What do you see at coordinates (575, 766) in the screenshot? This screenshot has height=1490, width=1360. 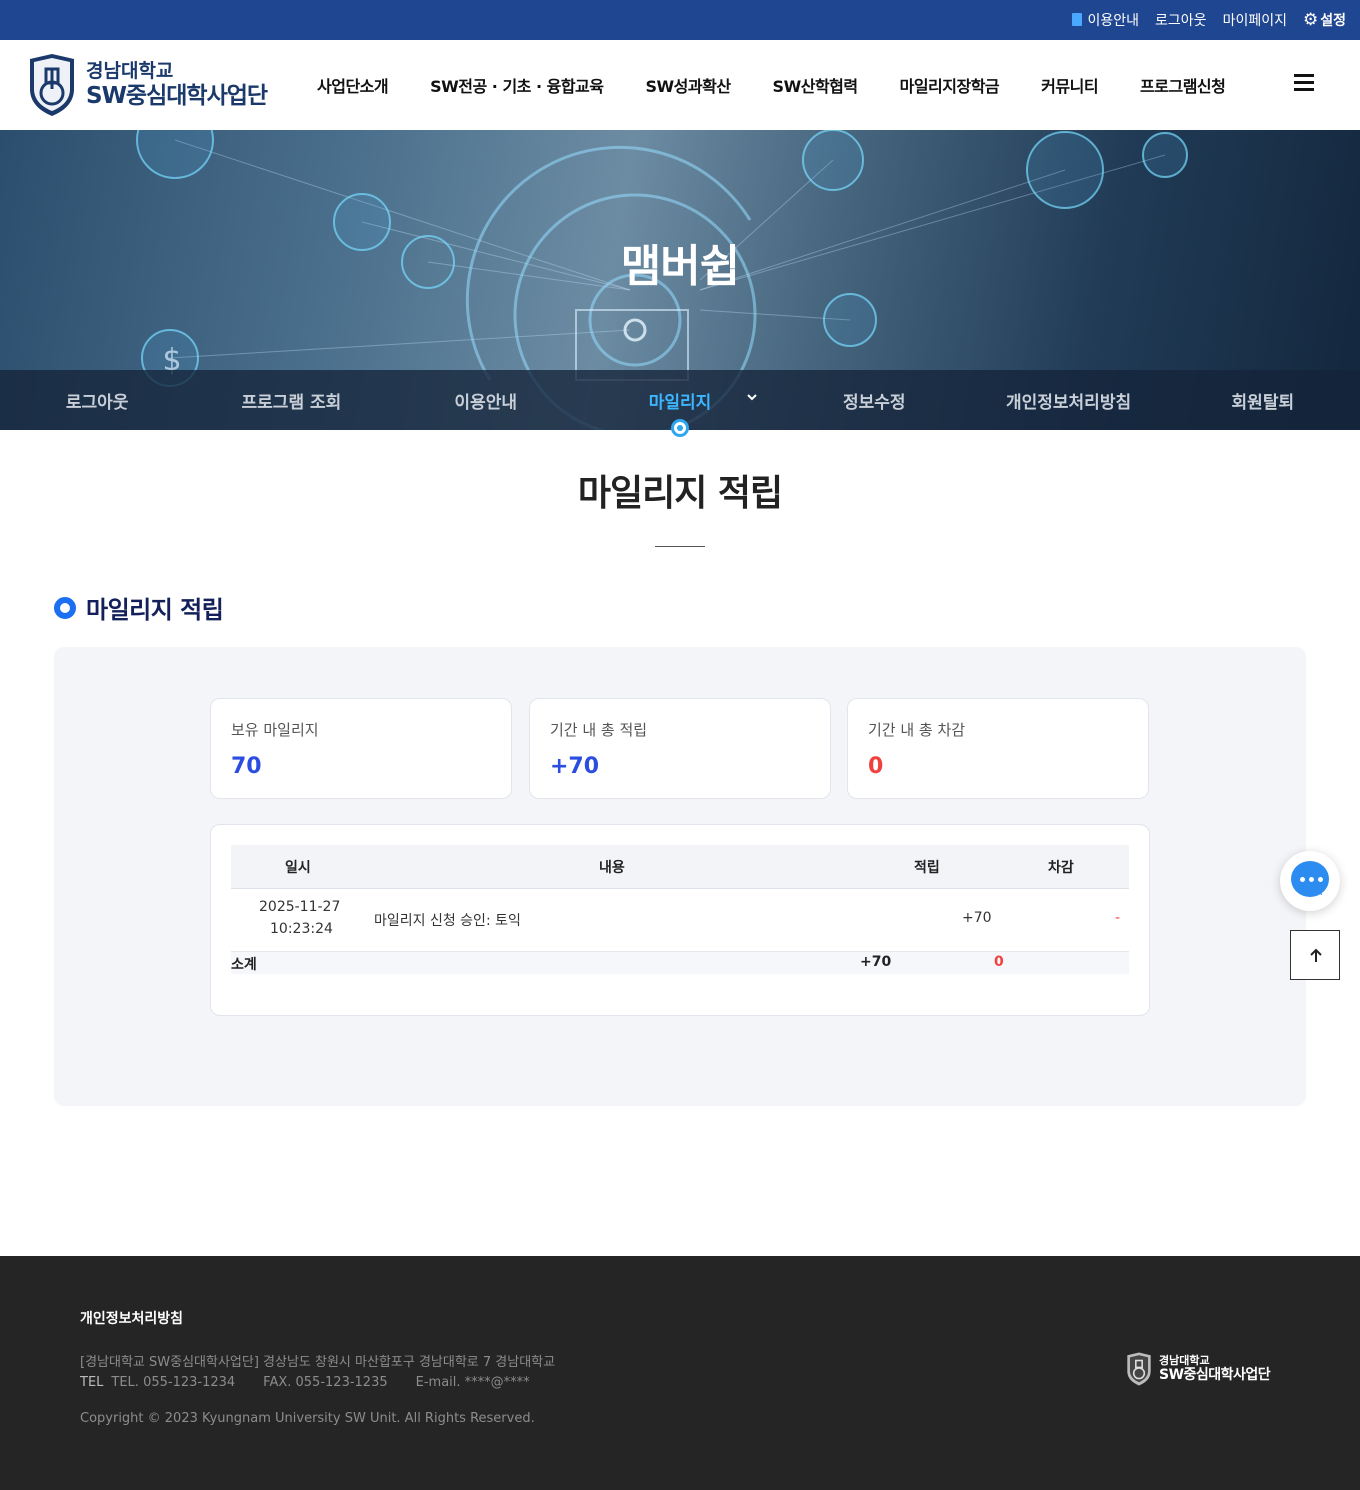 I see `summary-value: +70` at bounding box center [575, 766].